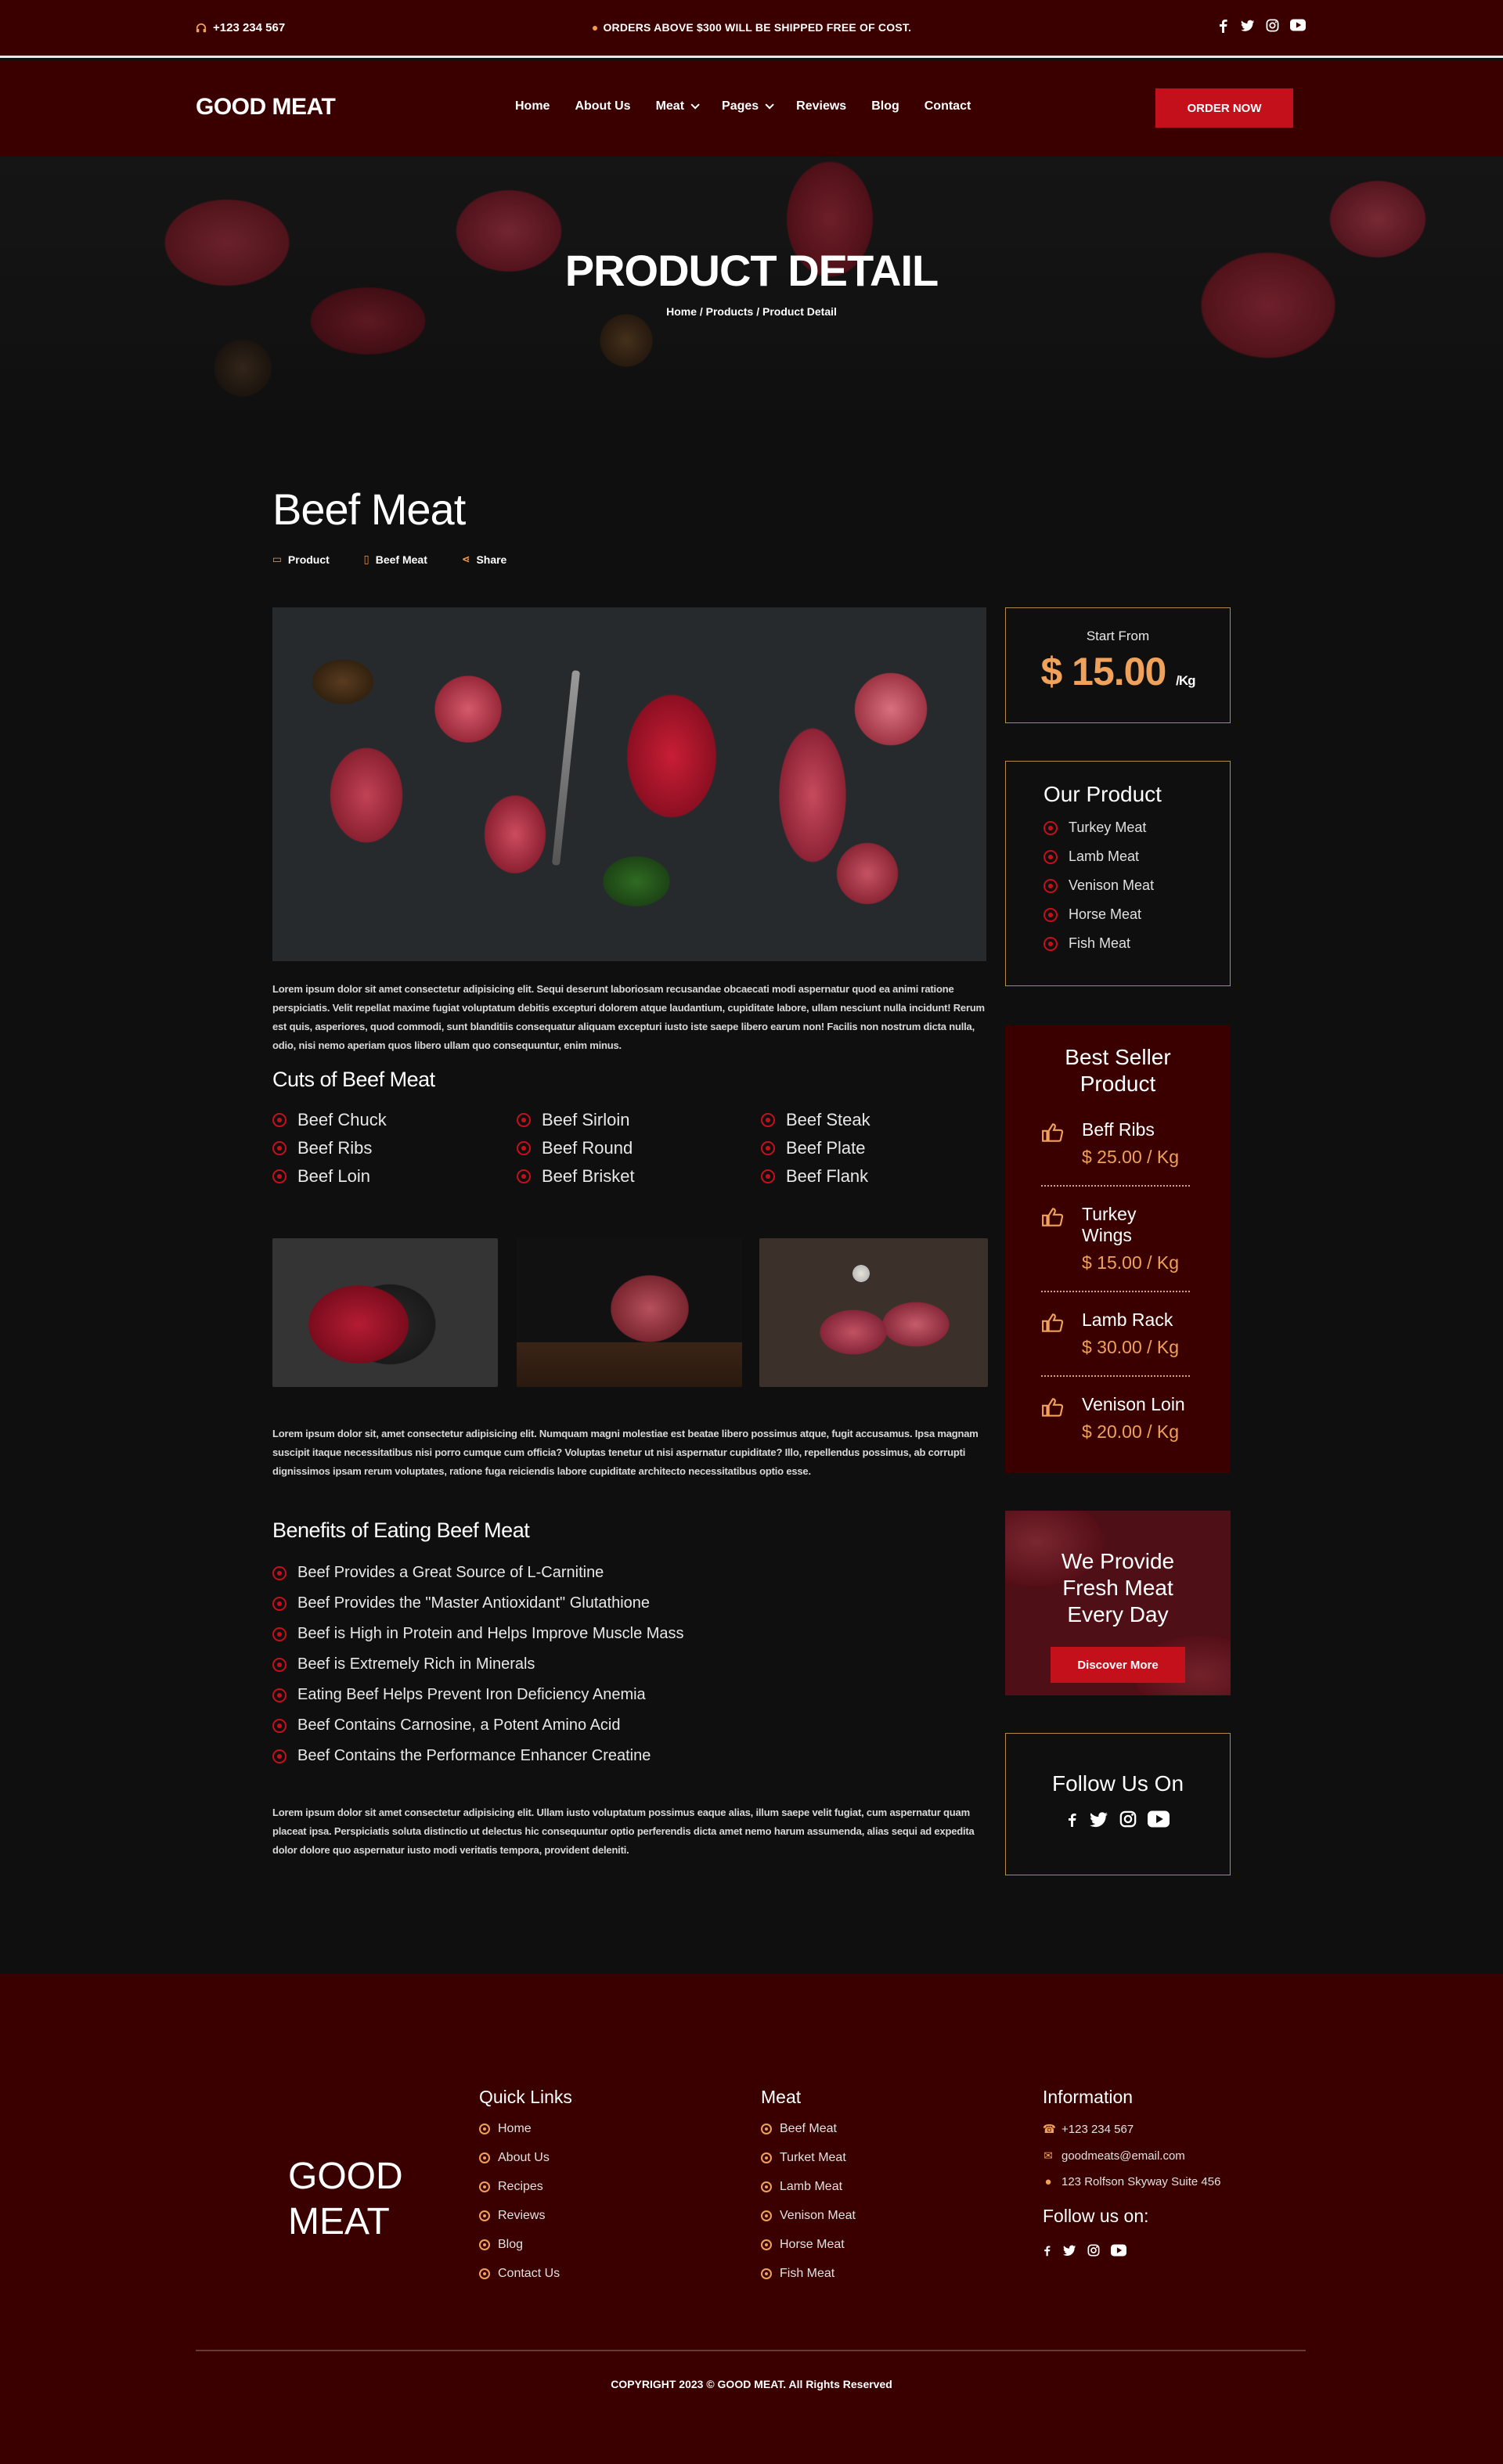 This screenshot has width=1503, height=2464. Describe the element at coordinates (1136, 914) in the screenshot. I see `list-item: Horse Meat` at that location.